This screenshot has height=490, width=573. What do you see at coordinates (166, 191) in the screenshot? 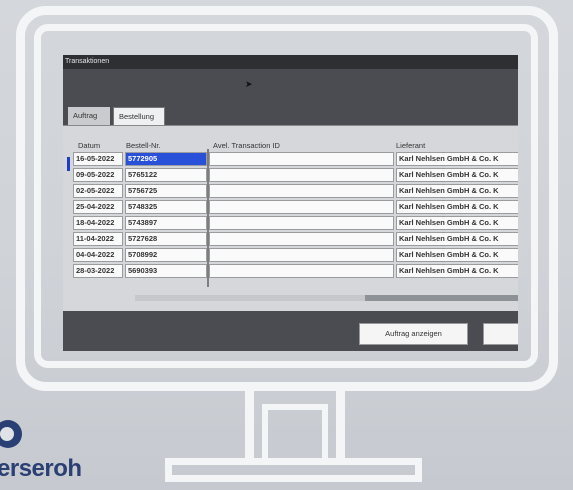
I see `cell-bestell-nr: 5756725` at bounding box center [166, 191].